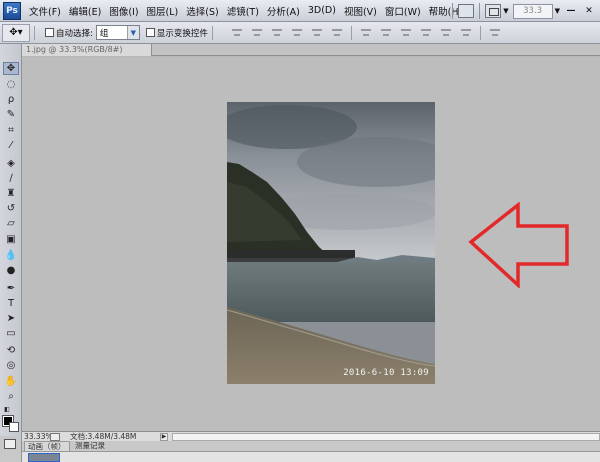 This screenshot has width=600, height=462. I want to click on pen-tool-icon: ✒, so click(11, 288).